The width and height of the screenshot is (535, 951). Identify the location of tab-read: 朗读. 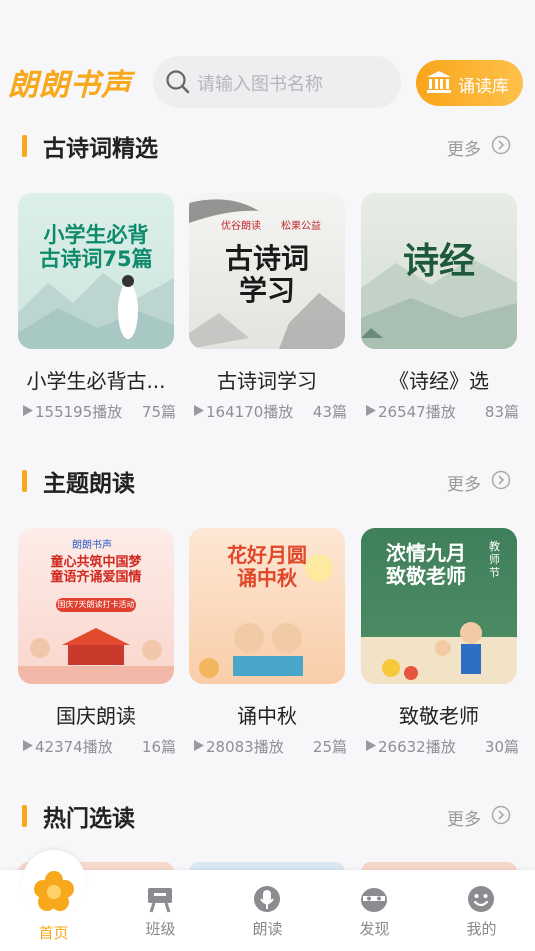
(267, 910).